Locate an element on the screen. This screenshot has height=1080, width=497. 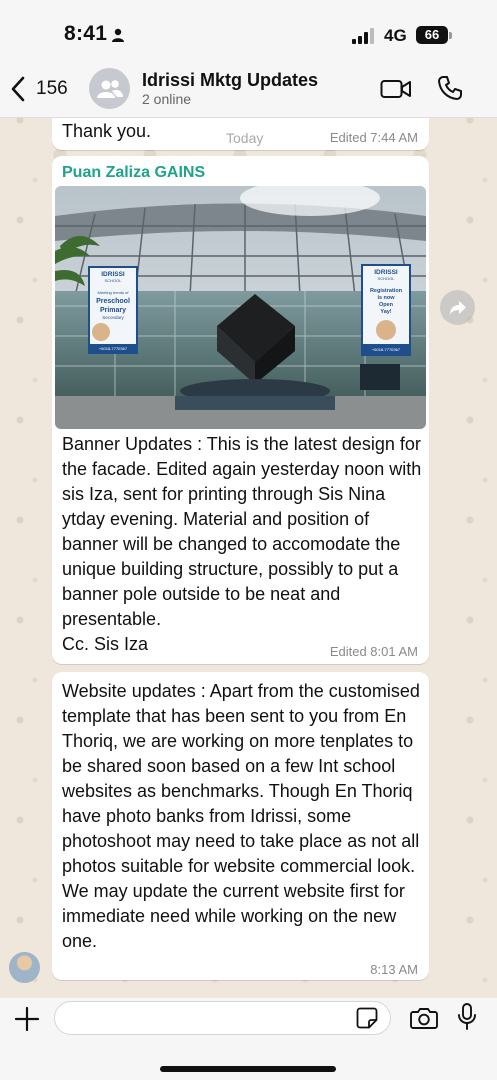
right-banner-headline-3: Open is located at coordinates (386, 305).